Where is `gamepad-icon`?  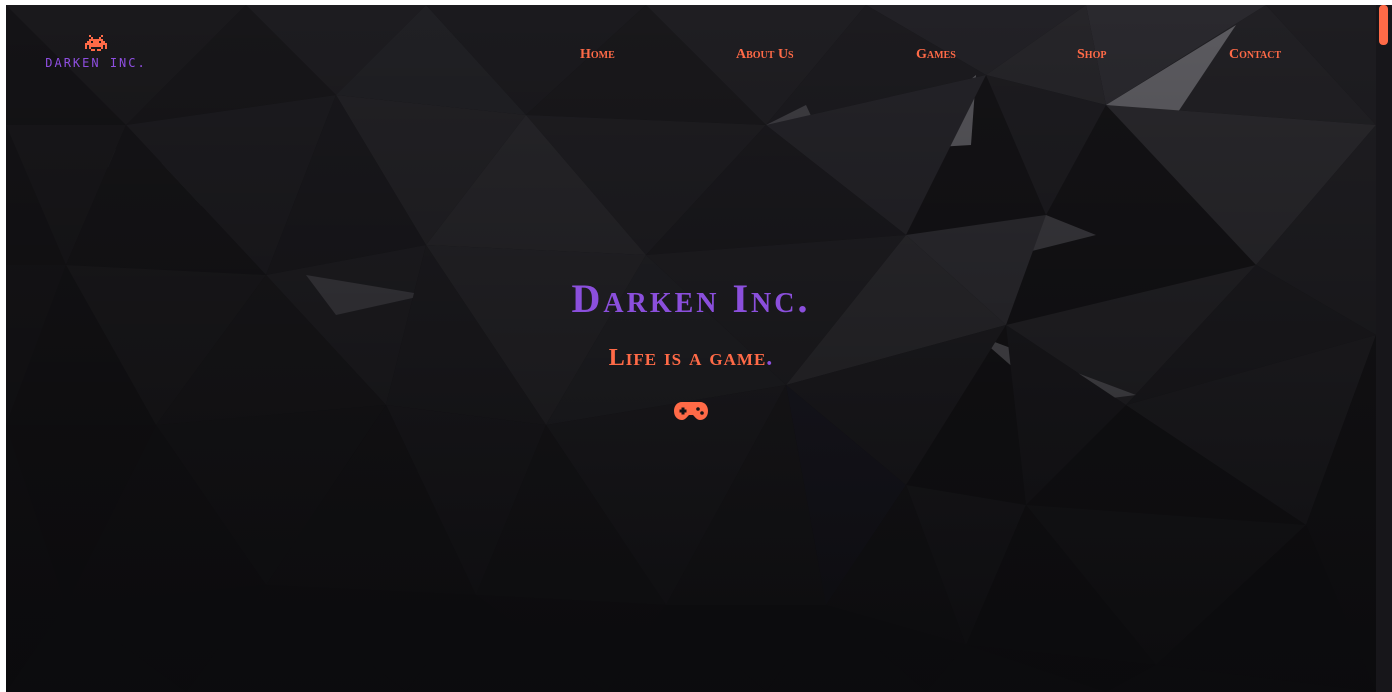
gamepad-icon is located at coordinates (691, 411).